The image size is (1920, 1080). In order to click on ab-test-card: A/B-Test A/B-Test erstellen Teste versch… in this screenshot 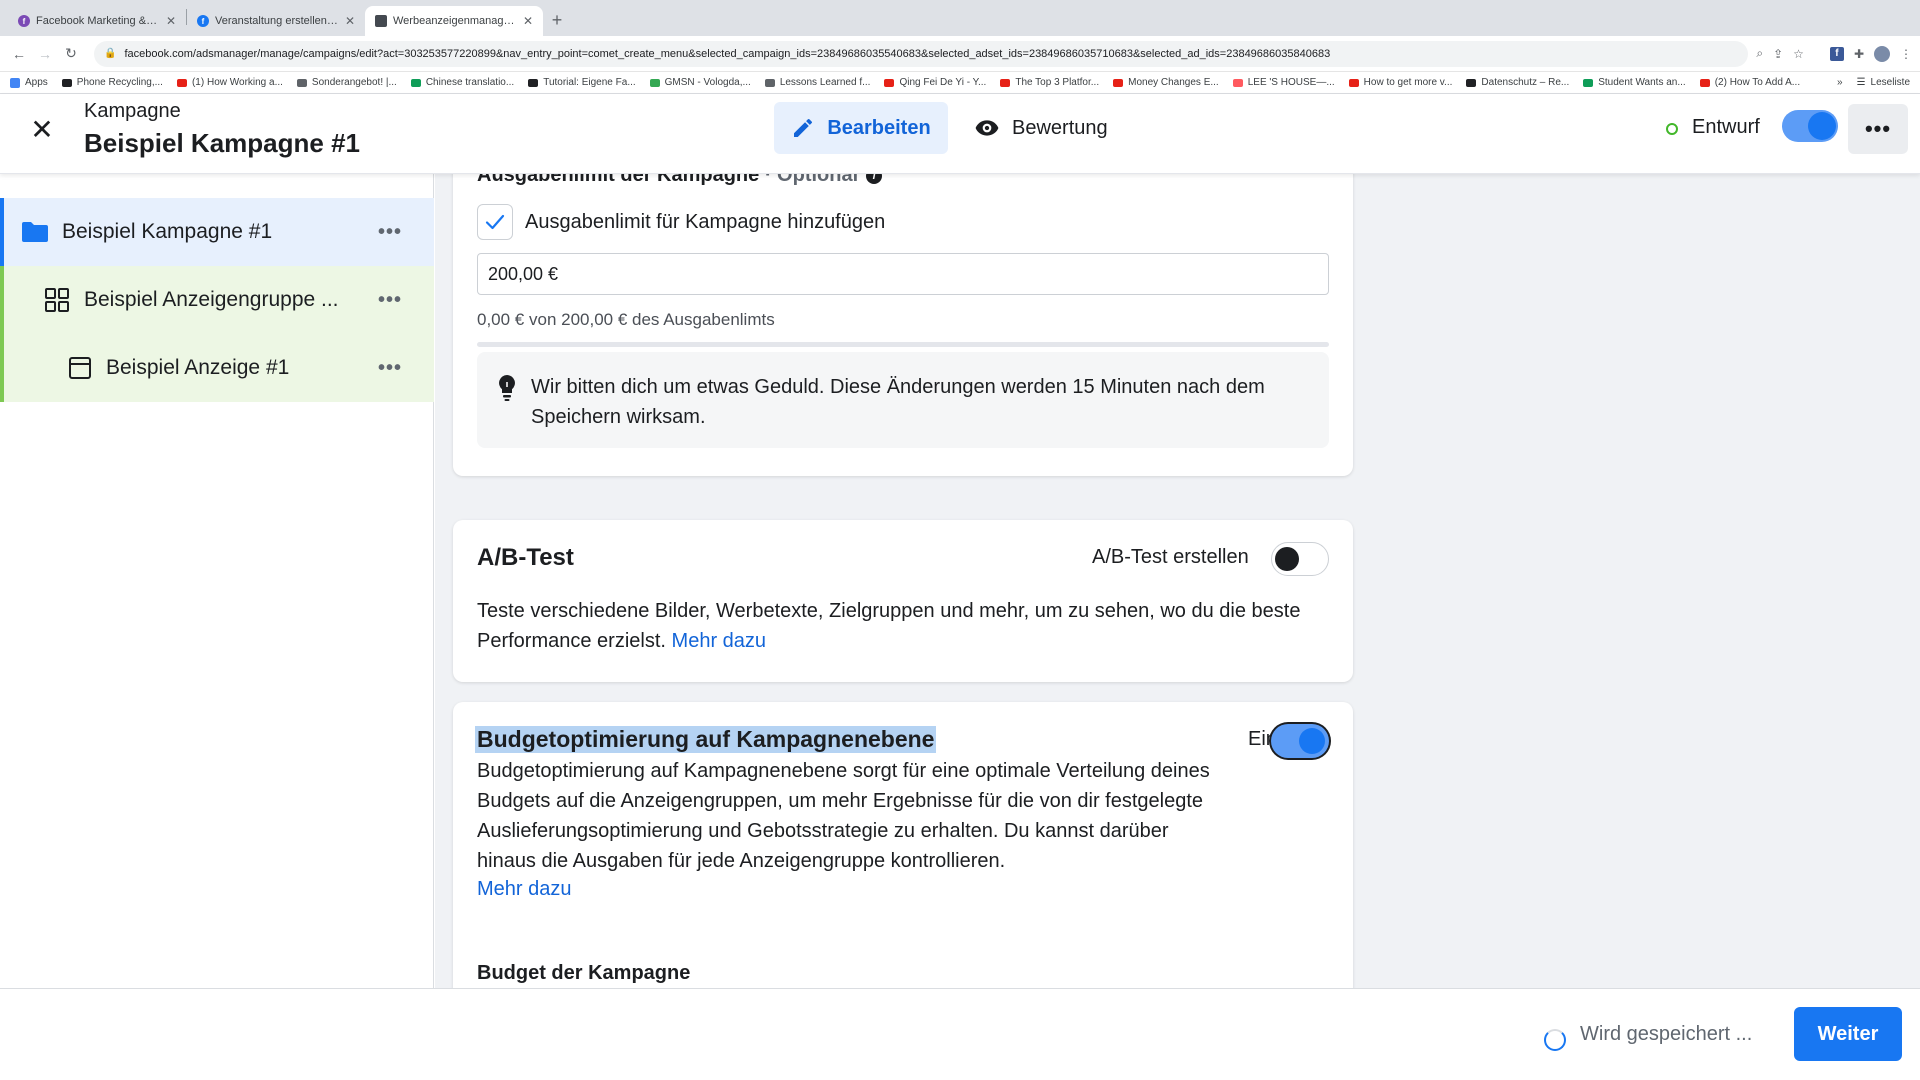, I will do `click(903, 601)`.